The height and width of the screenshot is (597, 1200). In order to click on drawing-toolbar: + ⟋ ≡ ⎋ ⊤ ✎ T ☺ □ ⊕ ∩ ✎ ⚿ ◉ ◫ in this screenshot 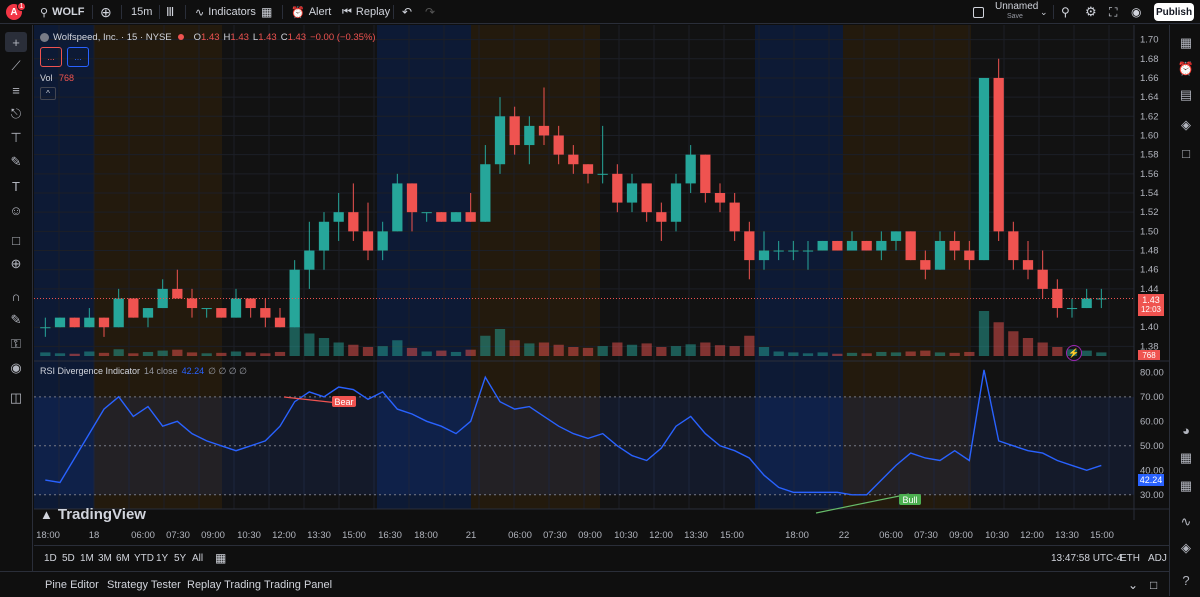, I will do `click(16, 298)`.